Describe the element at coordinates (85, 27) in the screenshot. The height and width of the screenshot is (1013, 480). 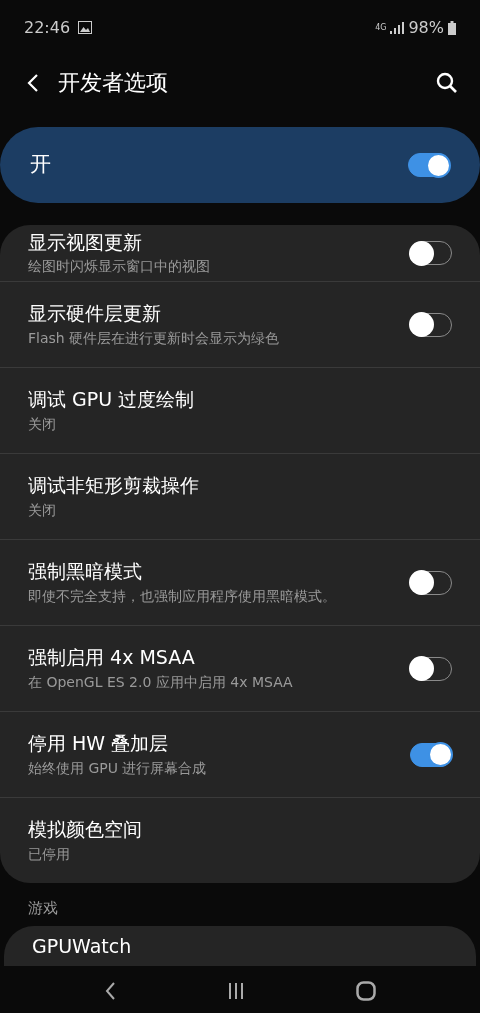
I see `image-icon` at that location.